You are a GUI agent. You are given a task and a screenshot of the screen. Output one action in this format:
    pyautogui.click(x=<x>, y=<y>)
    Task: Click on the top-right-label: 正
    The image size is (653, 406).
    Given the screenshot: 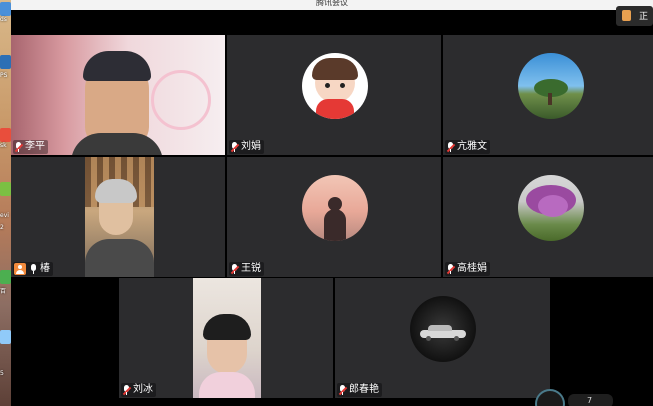 What is the action you would take?
    pyautogui.click(x=644, y=17)
    